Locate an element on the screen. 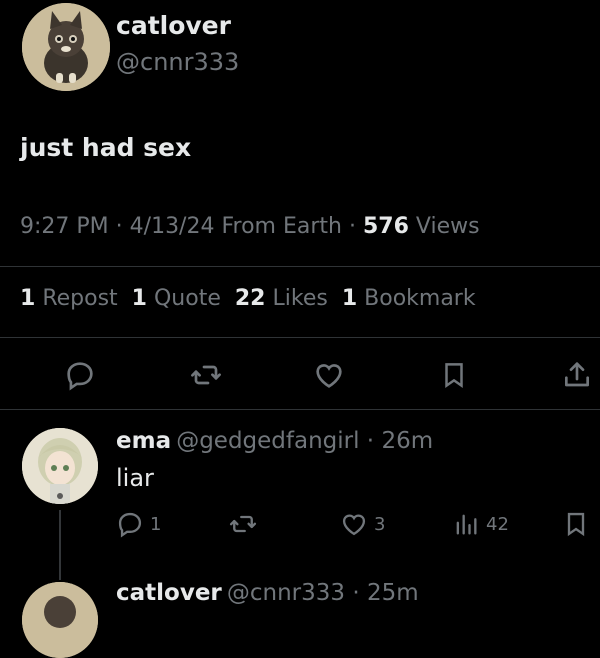 The height and width of the screenshot is (658, 600). reply-like-action: 3 is located at coordinates (362, 524).